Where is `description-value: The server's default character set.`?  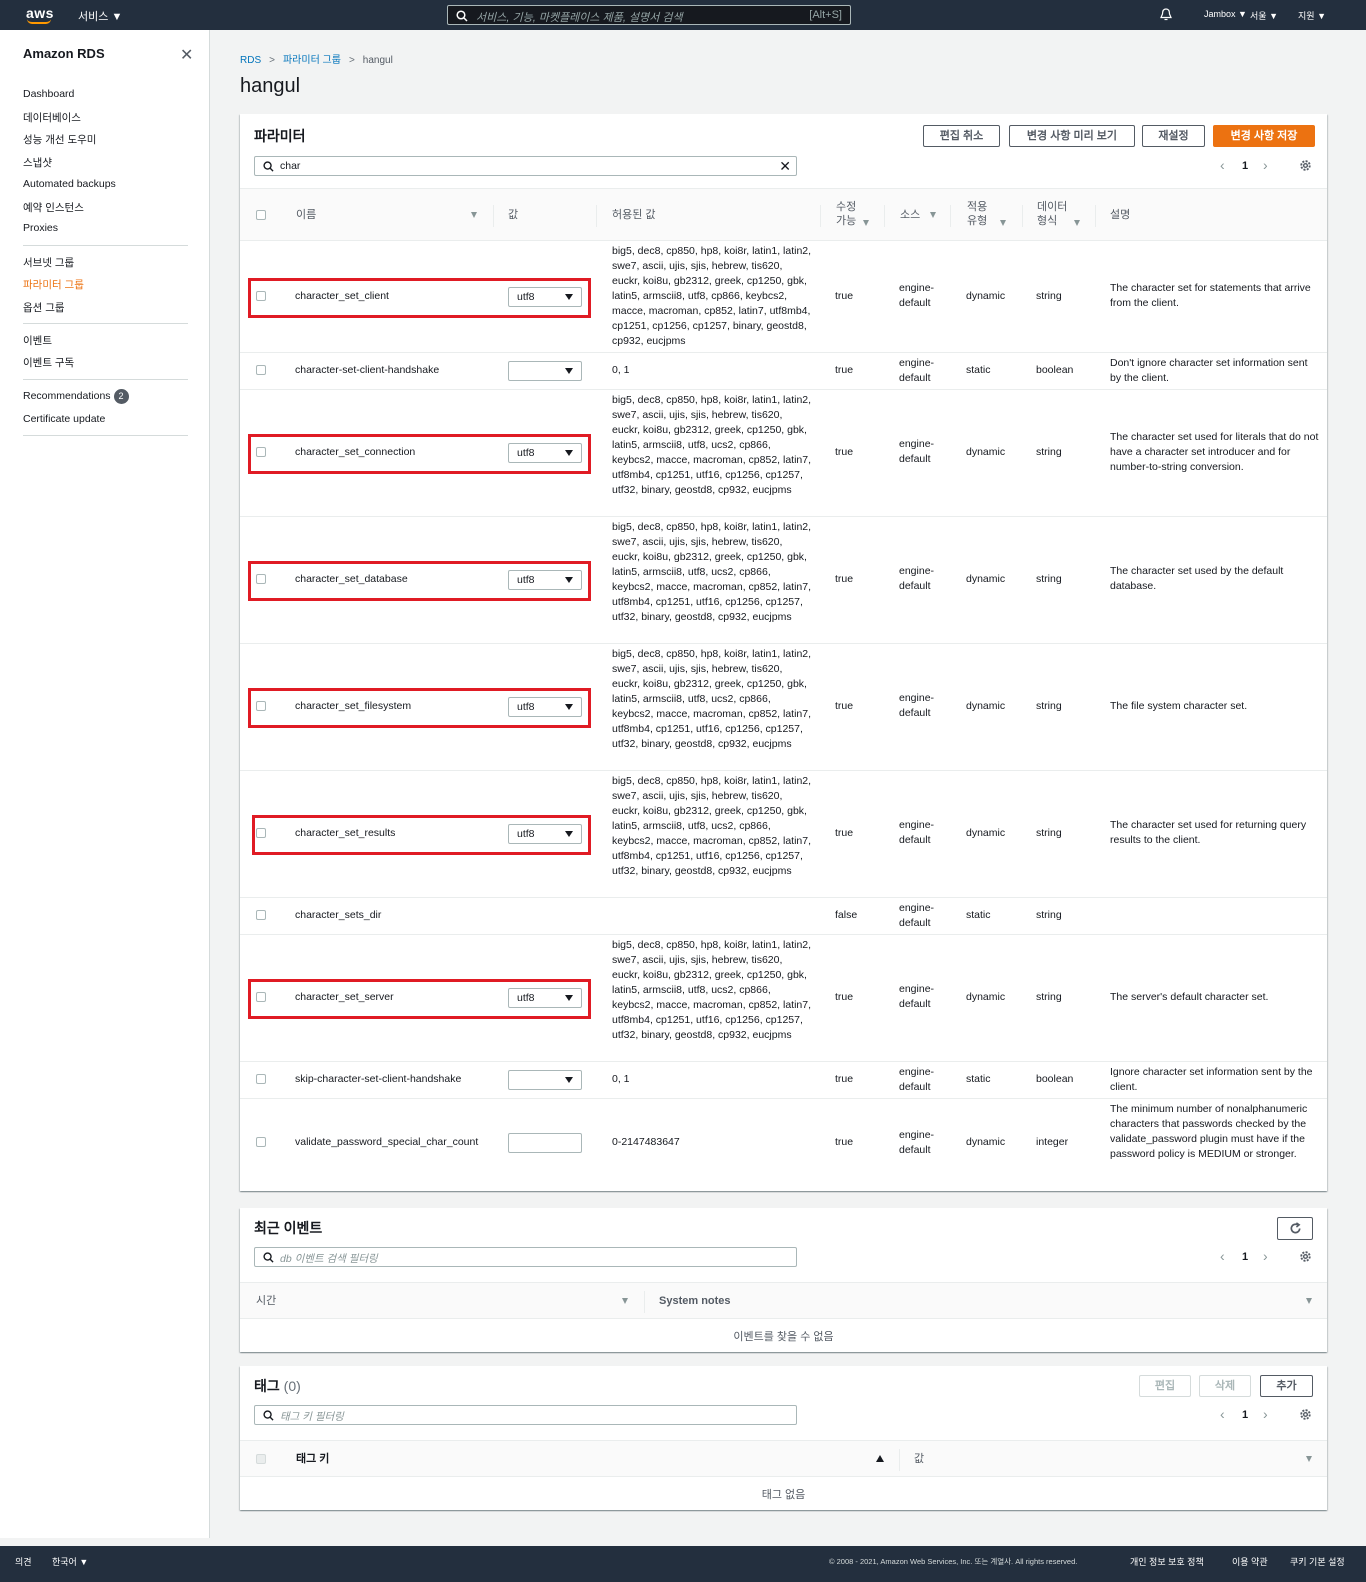
description-value: The server's default character set. is located at coordinates (1189, 997).